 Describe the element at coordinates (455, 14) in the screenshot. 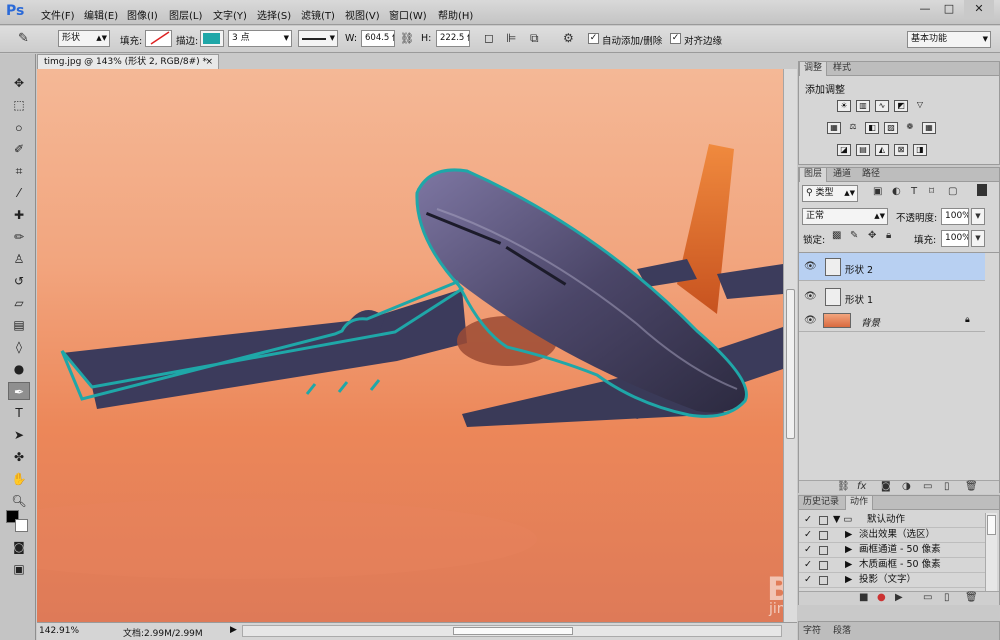

I see `menu-help: 帮助(H)` at that location.